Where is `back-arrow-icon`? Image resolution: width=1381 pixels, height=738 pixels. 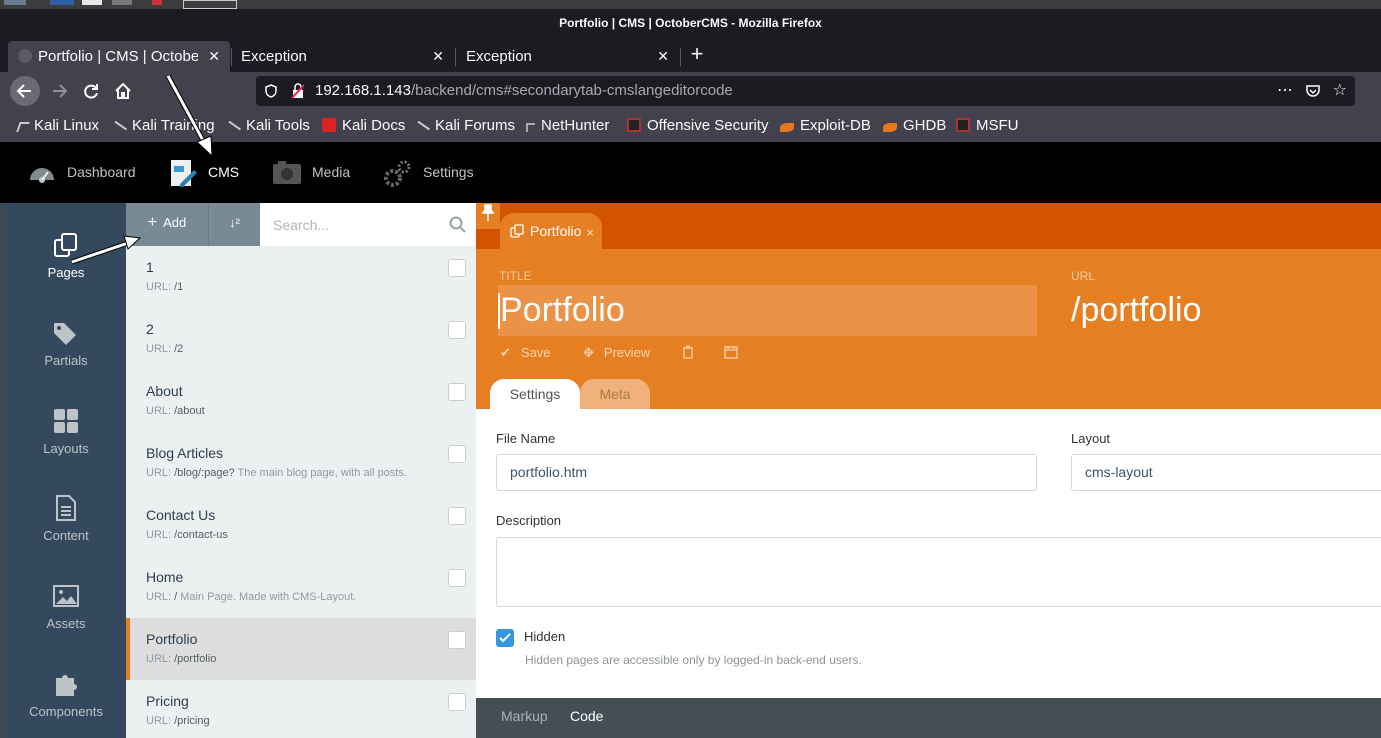
back-arrow-icon is located at coordinates (23, 91).